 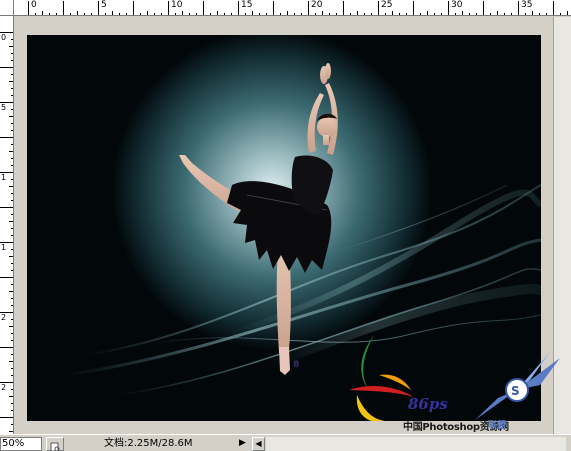 What do you see at coordinates (527, 5) in the screenshot?
I see `ruler-label: 35` at bounding box center [527, 5].